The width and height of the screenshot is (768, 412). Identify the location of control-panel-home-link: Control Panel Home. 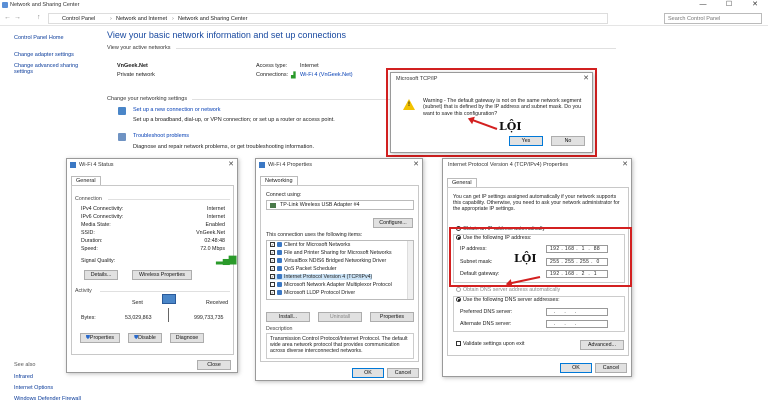
(39, 38).